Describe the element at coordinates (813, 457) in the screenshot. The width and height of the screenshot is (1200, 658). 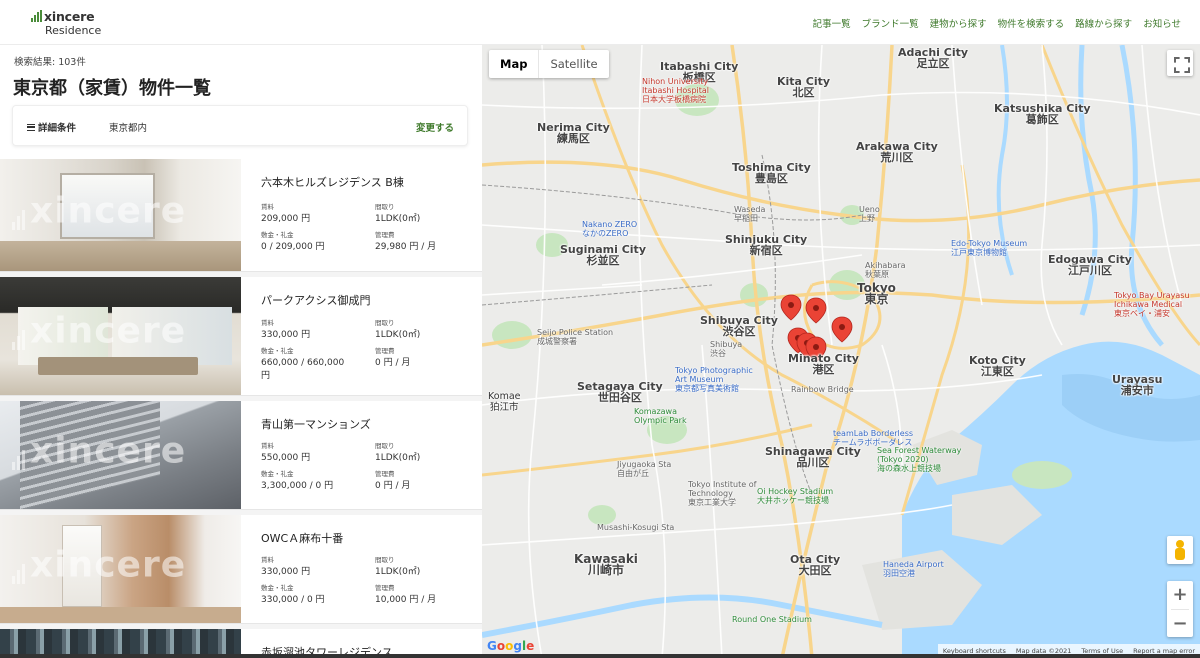
I see `city-label: Shinagawa City 品川区` at that location.